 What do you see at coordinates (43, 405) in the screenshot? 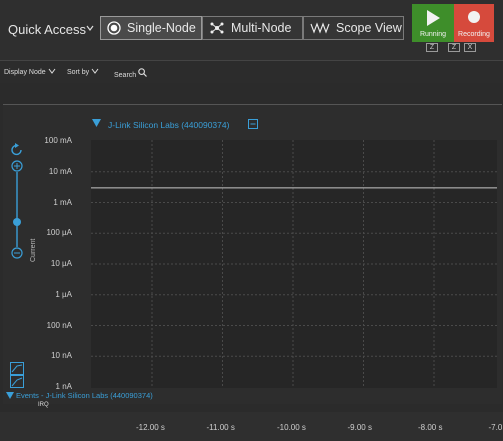
I see `irq-label: IRQ` at bounding box center [43, 405].